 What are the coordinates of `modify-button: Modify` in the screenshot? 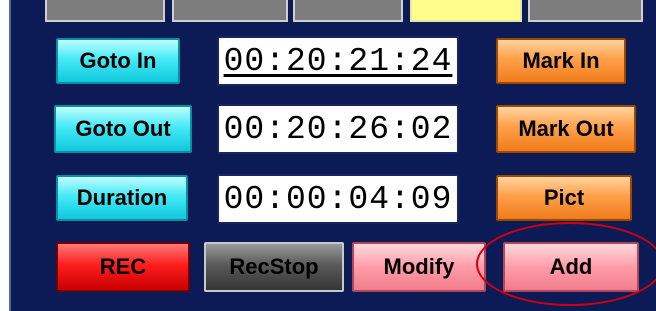 It's located at (419, 267).